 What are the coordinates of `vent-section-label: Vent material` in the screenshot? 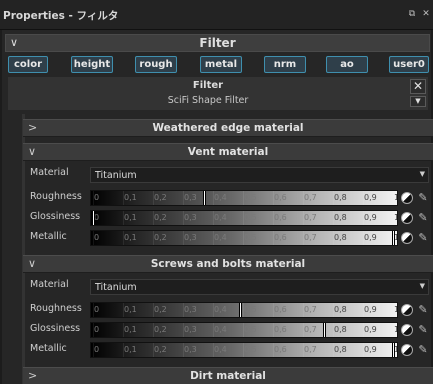 It's located at (228, 152).